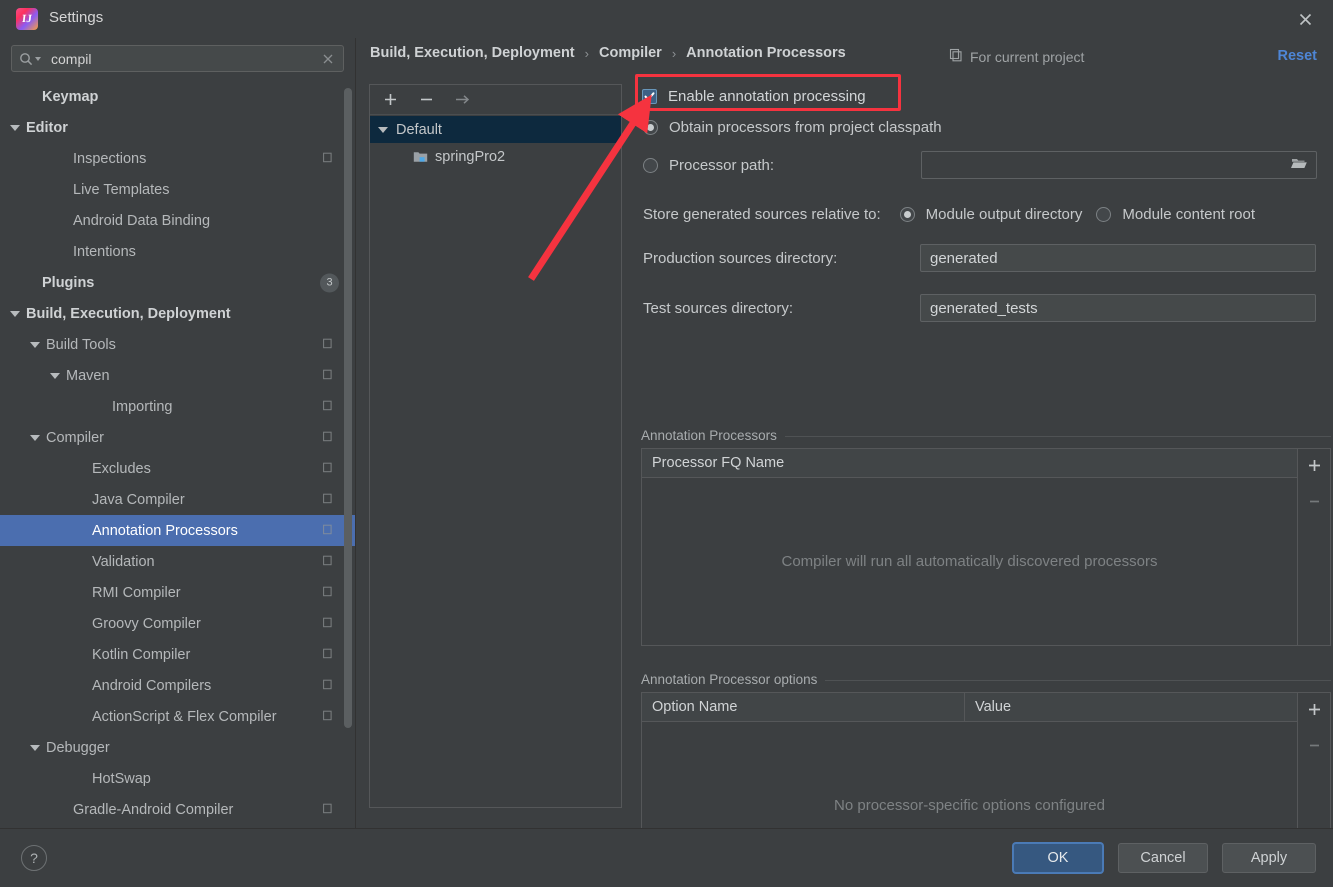  Describe the element at coordinates (650, 127) in the screenshot. I see `obtain-processors-radio` at that location.